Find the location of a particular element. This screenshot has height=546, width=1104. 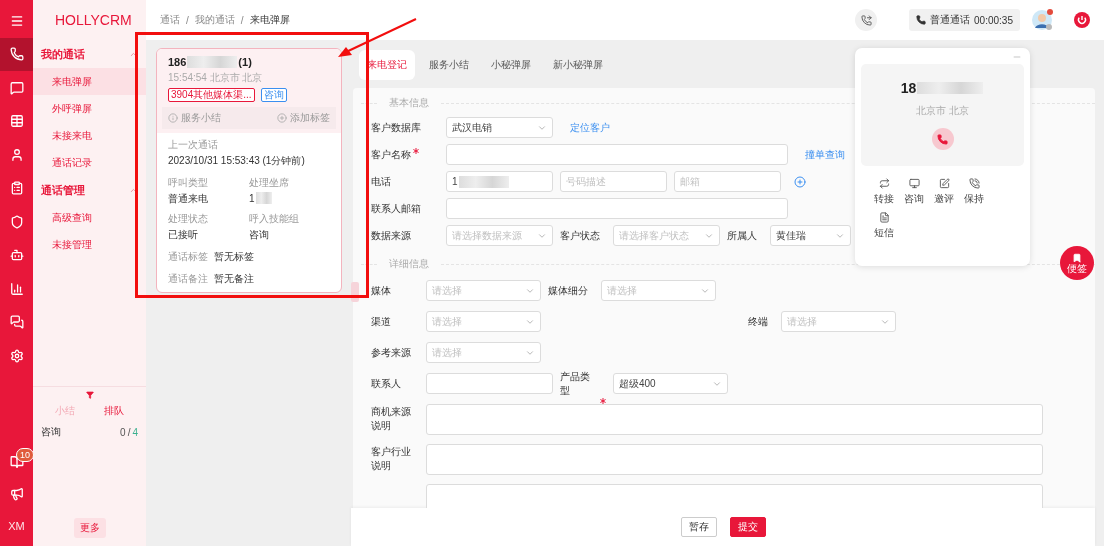

user-initials: XM is located at coordinates (16, 526).